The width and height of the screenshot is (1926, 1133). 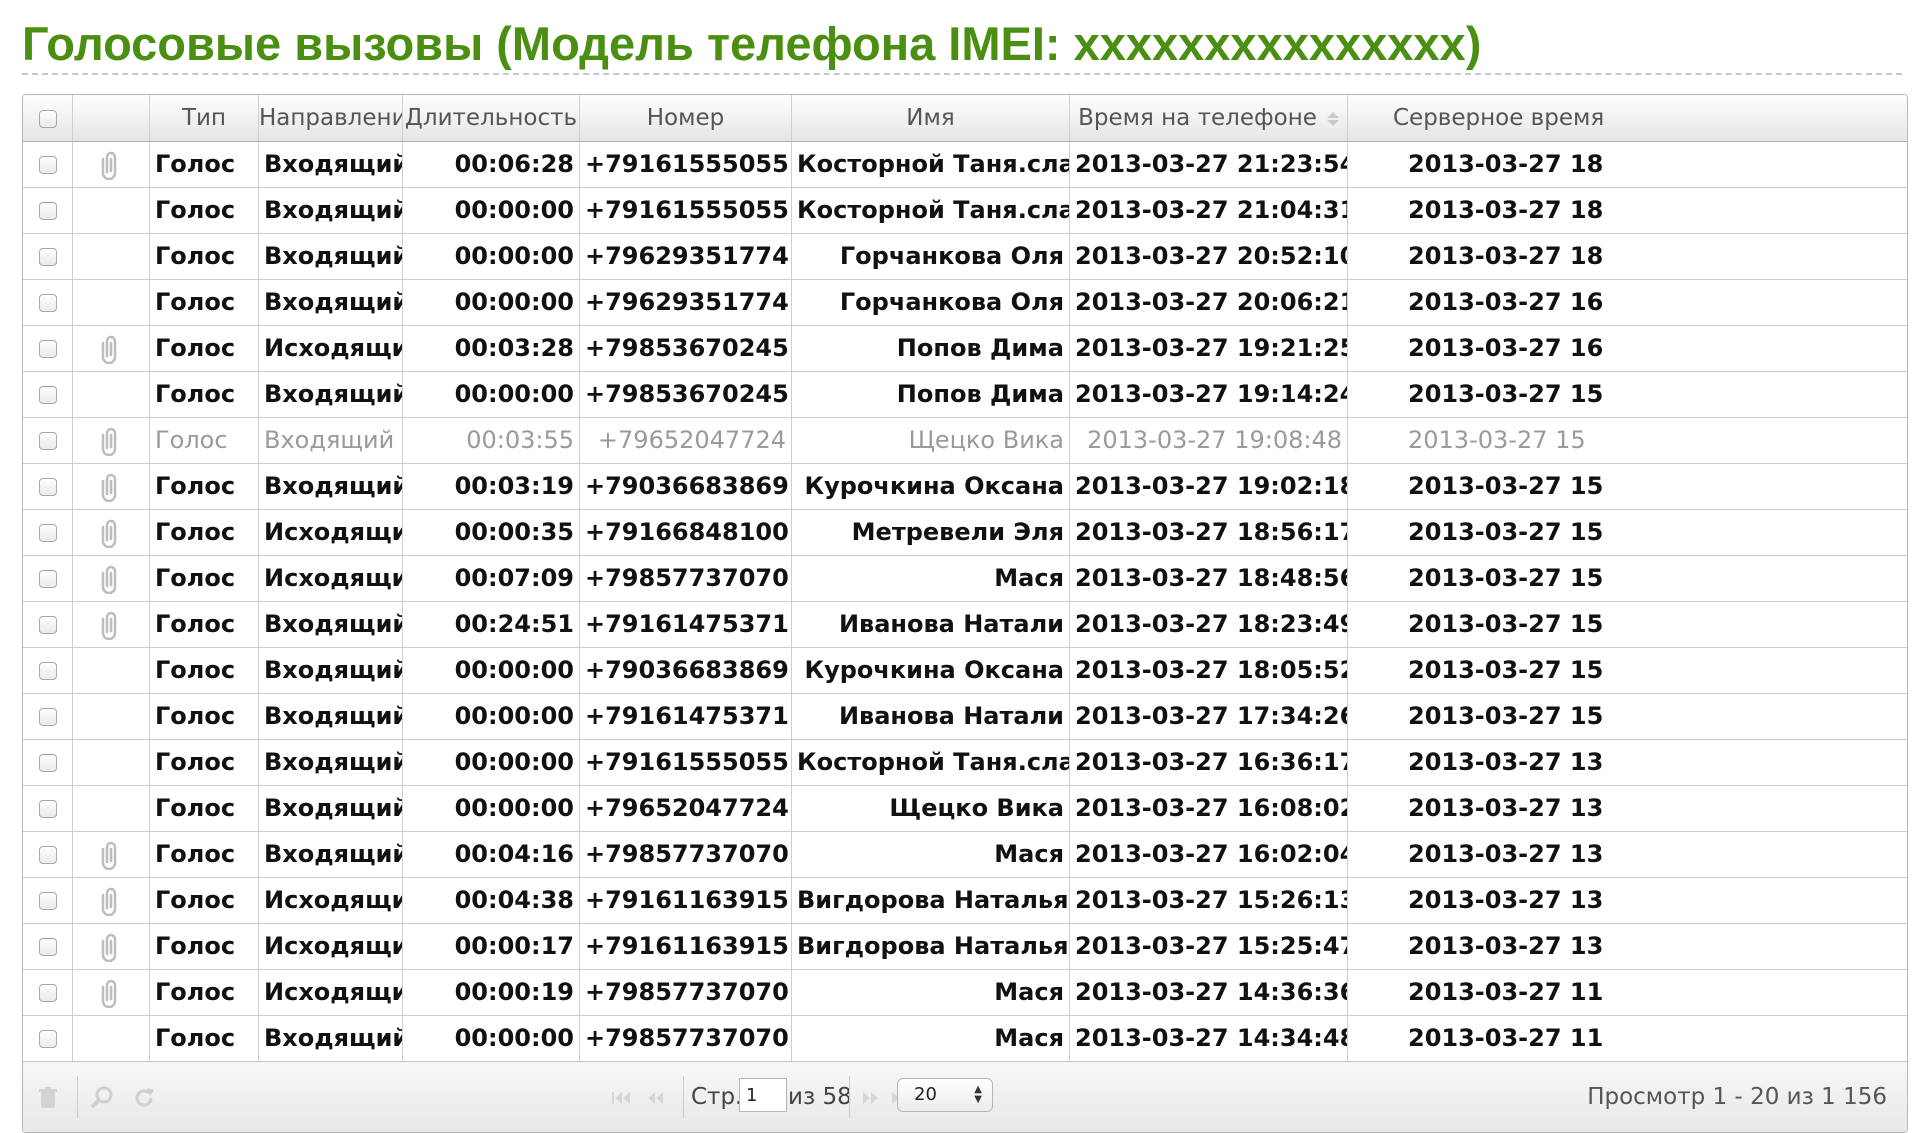 I want to click on cell-number: +79166848100, so click(x=686, y=532).